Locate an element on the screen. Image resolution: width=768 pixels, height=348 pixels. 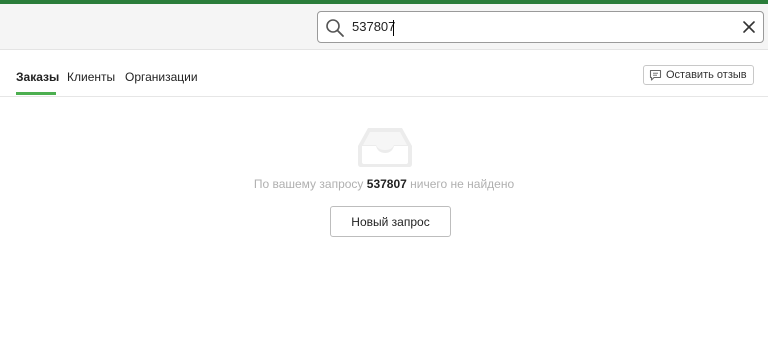
text-caret is located at coordinates (393, 28).